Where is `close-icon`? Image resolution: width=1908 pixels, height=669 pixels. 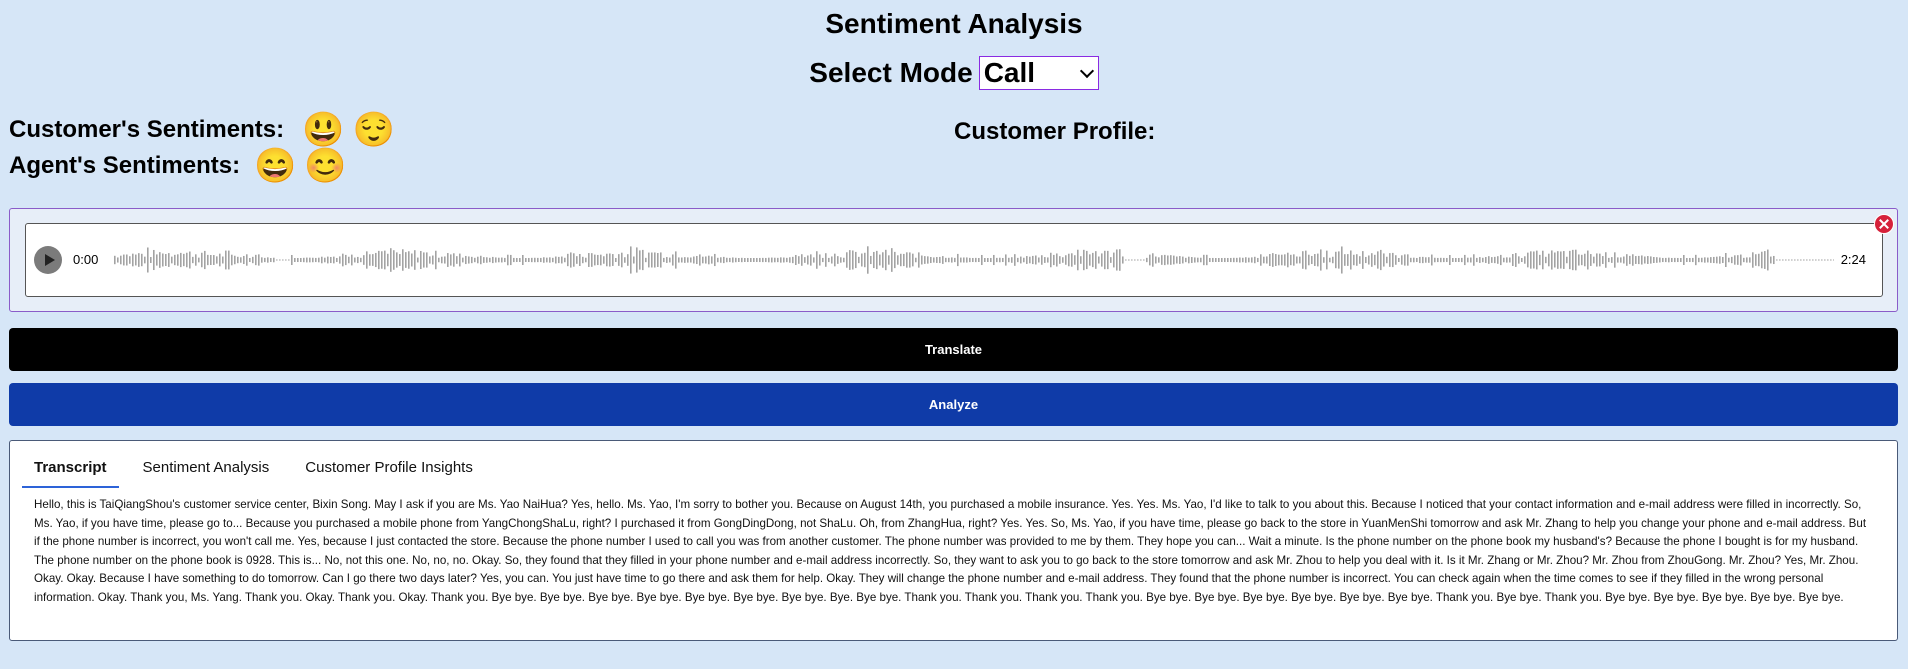
close-icon is located at coordinates (1884, 224).